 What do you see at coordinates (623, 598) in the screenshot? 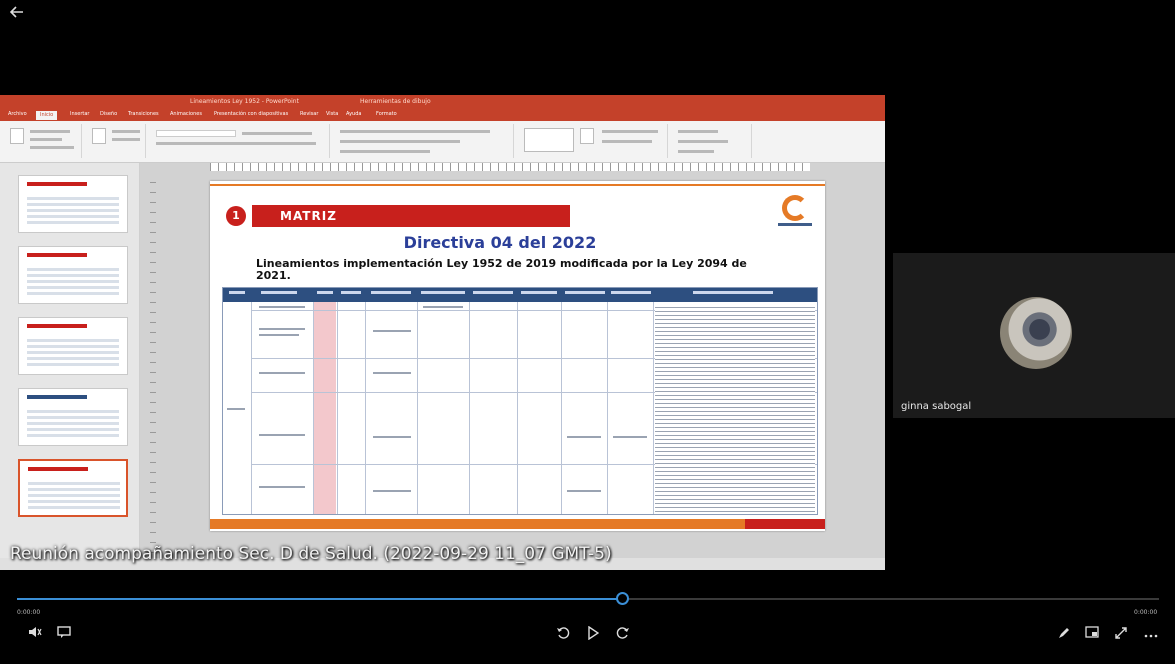
I see `progress-scrubber` at bounding box center [623, 598].